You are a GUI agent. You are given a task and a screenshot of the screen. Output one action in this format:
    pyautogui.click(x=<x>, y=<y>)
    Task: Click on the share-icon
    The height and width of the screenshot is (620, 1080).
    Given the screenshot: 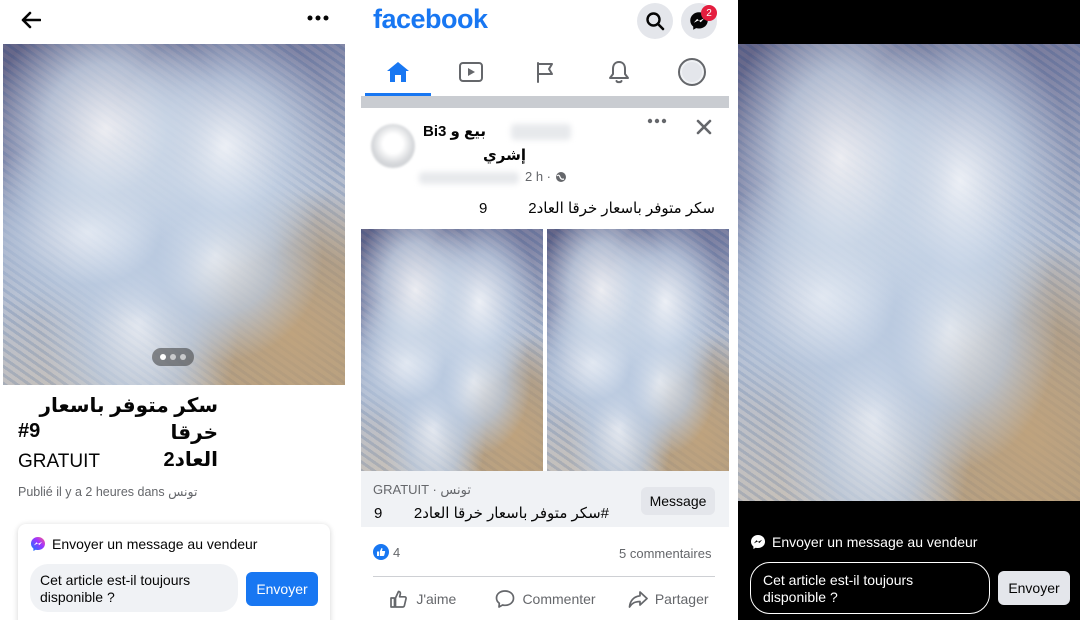 What is the action you would take?
    pyautogui.click(x=638, y=599)
    